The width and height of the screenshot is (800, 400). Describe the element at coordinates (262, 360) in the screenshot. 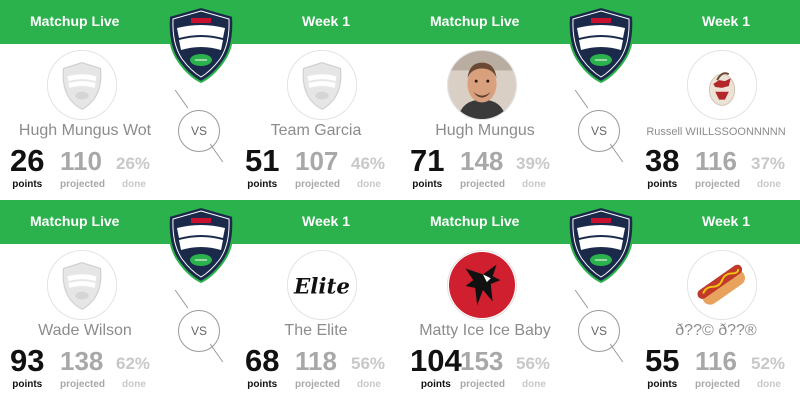

I see `points-value: 68` at that location.